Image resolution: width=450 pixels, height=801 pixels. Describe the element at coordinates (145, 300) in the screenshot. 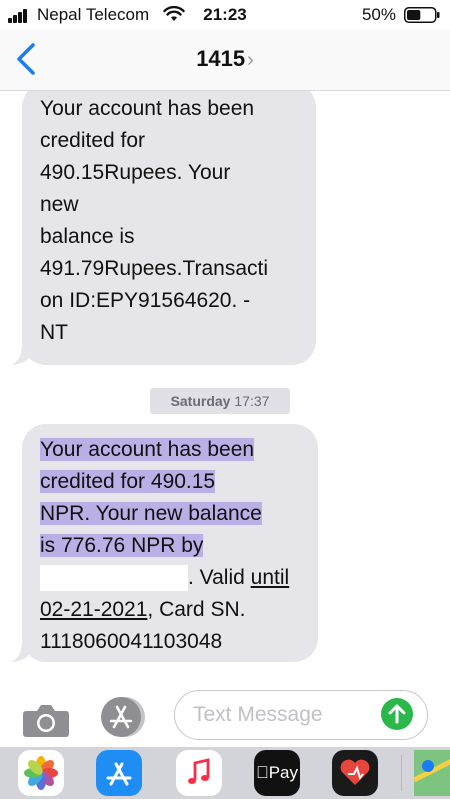

I see `message-line: on ID:EPY91564620. -` at that location.